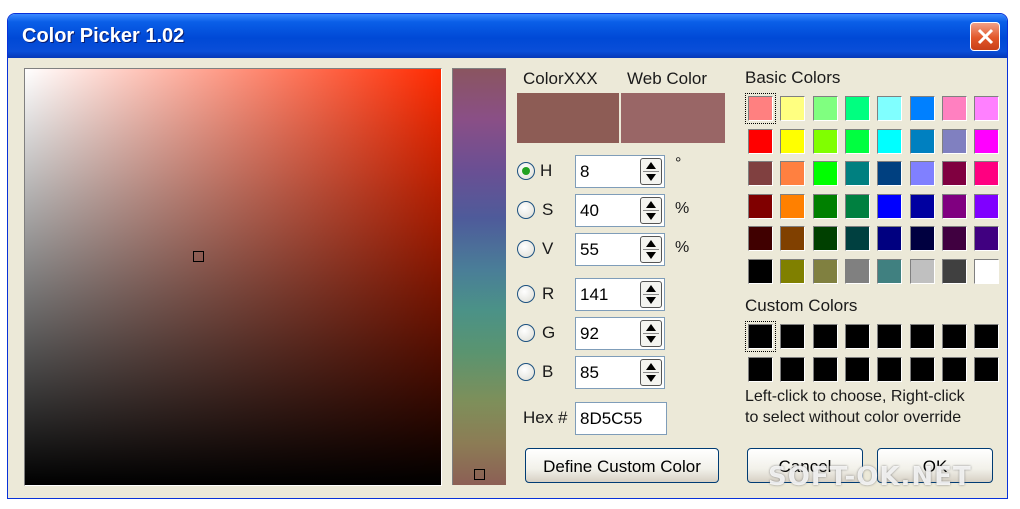 This screenshot has width=1020, height=509. What do you see at coordinates (760, 336) in the screenshot?
I see `custom-color-swatch-selection-outline` at bounding box center [760, 336].